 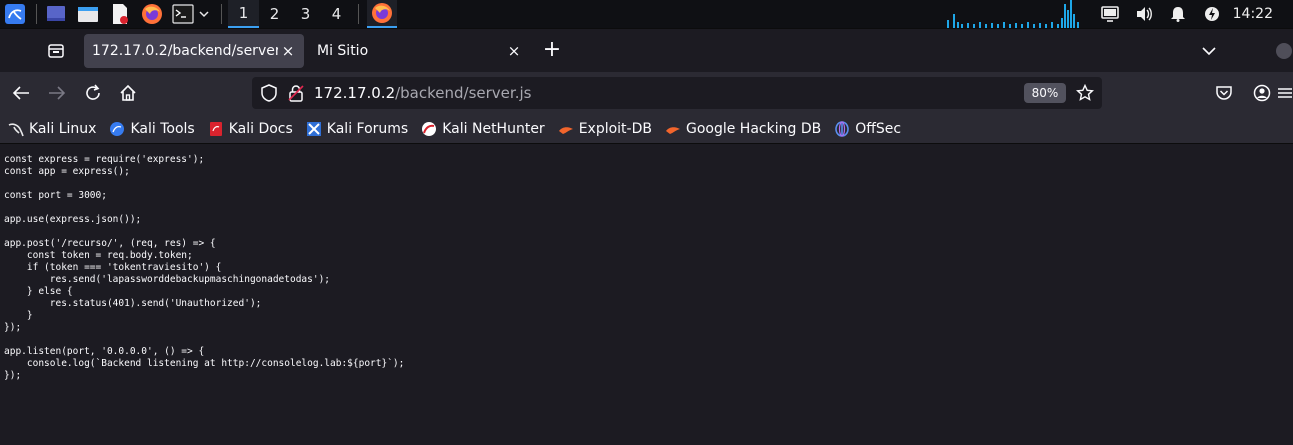 I want to click on file-manager-button, so click(x=88, y=14).